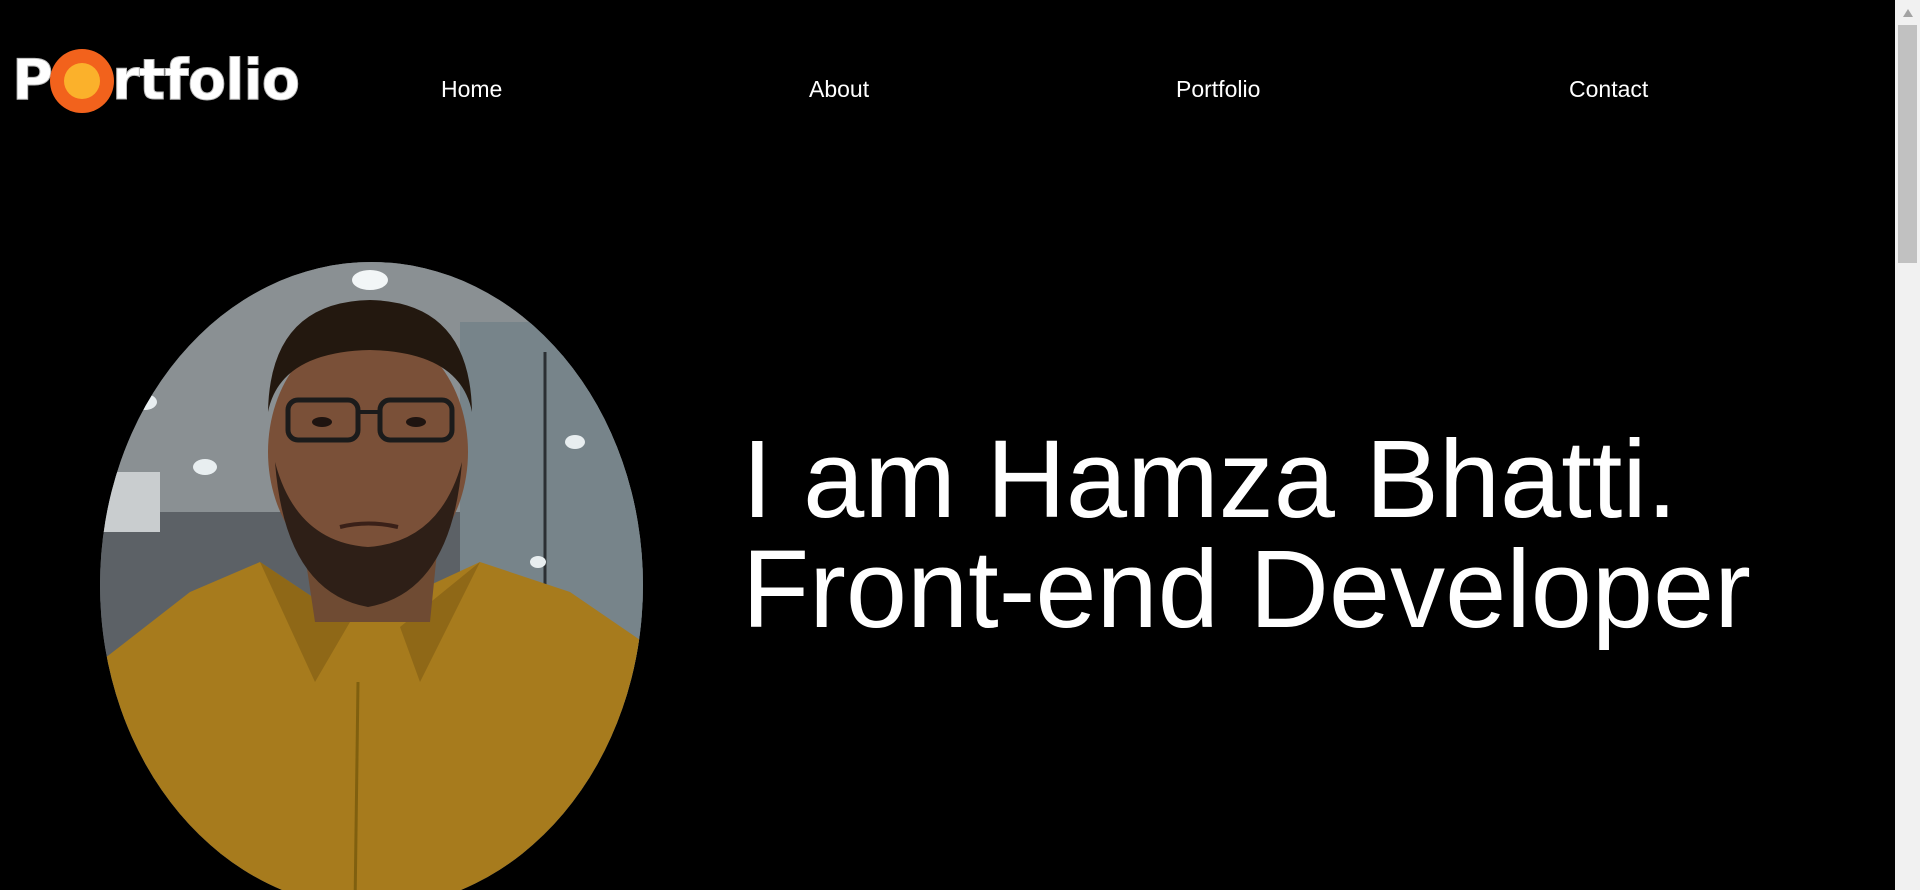 The width and height of the screenshot is (1920, 890). I want to click on hero-headline: I am Hamza Bhatti. Front-end Developer, so click(1246, 535).